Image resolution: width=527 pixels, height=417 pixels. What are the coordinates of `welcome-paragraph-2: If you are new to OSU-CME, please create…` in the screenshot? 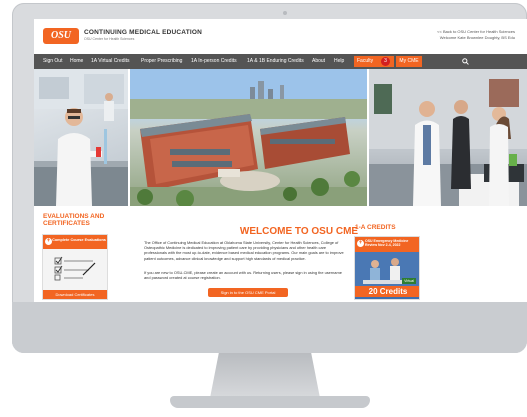 It's located at (243, 275).